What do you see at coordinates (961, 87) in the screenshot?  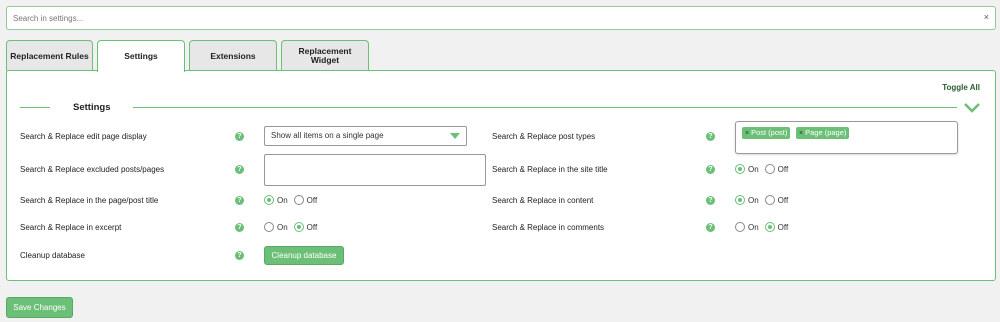 I see `toggle-all-link: Toggle All` at bounding box center [961, 87].